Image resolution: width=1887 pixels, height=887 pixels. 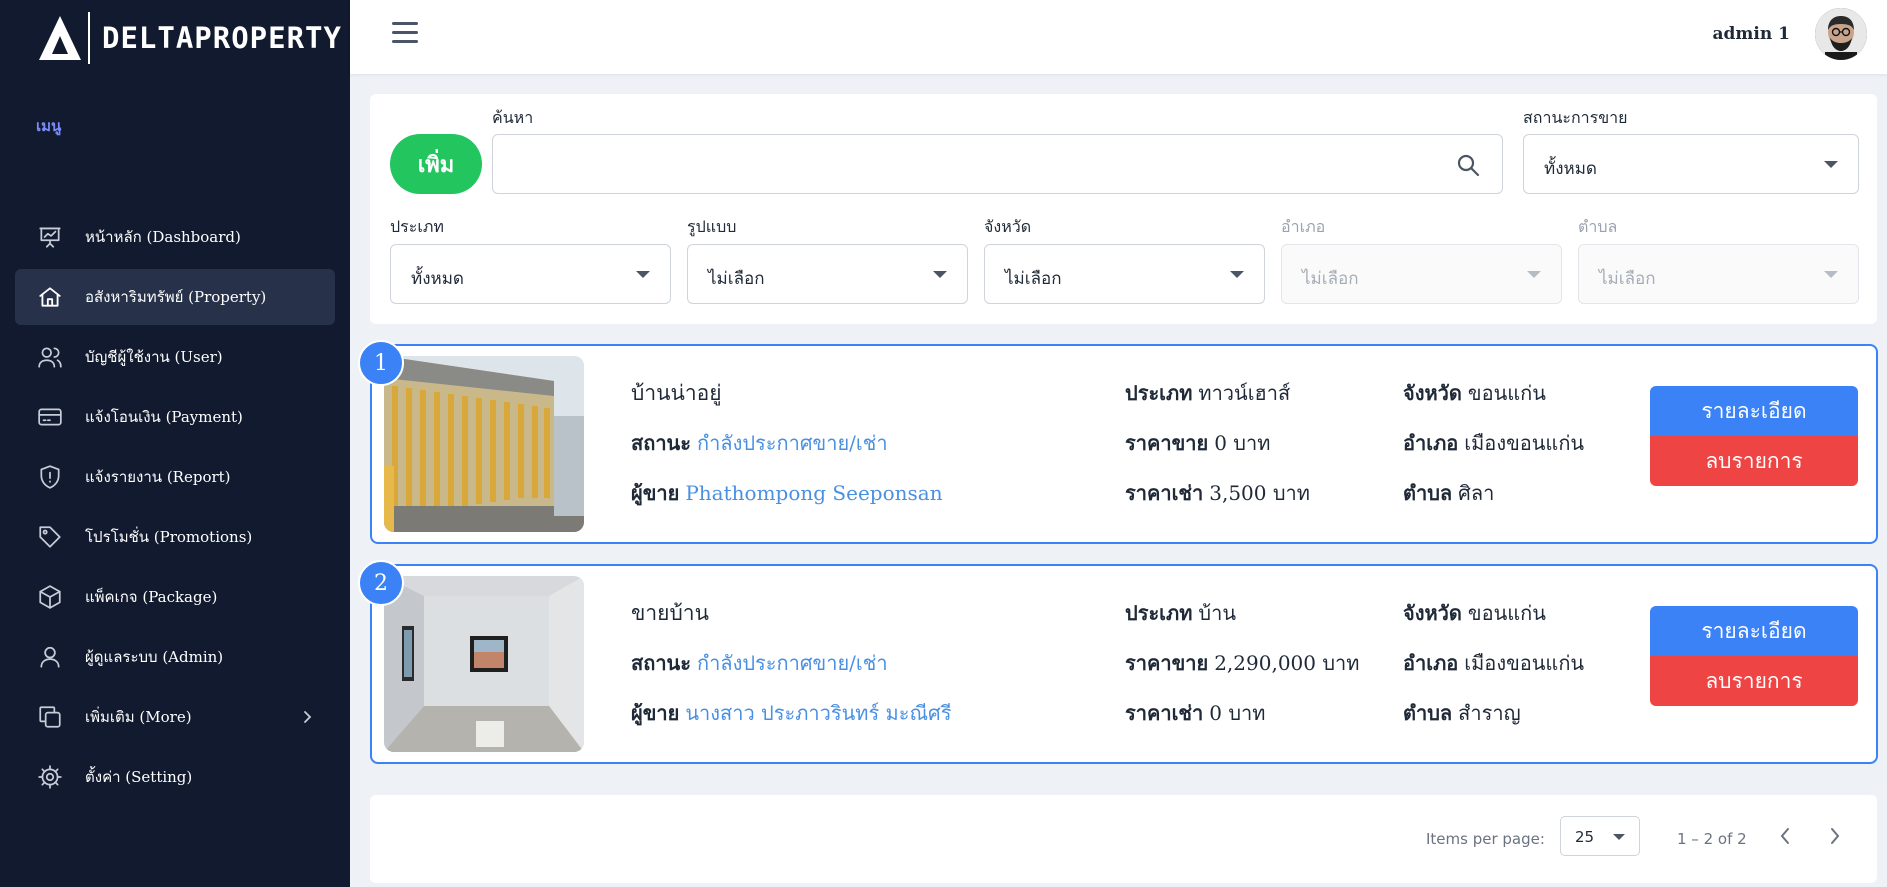 I want to click on brand-name: DELTAPROPERTY, so click(x=222, y=38).